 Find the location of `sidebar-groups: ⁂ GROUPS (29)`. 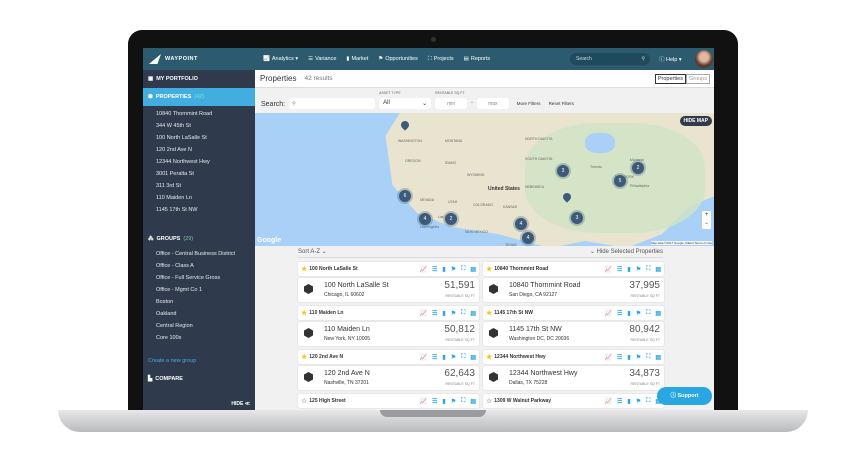

sidebar-groups: ⁂ GROUPS (29) is located at coordinates (199, 239).